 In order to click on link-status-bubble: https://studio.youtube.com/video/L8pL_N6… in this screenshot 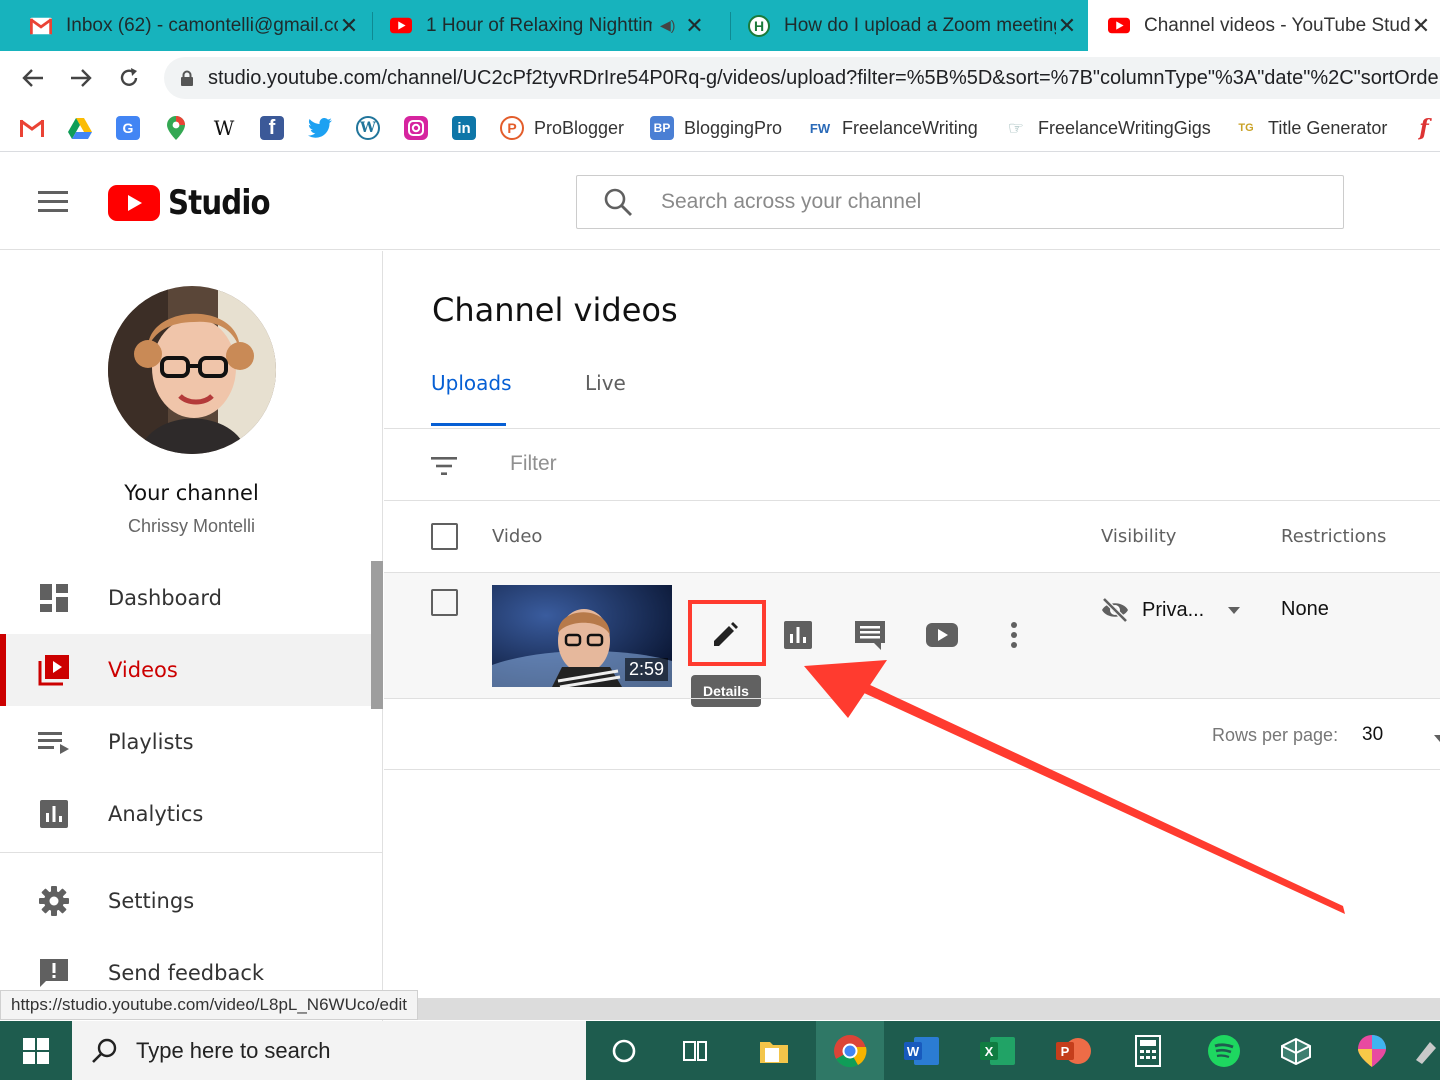, I will do `click(209, 1005)`.